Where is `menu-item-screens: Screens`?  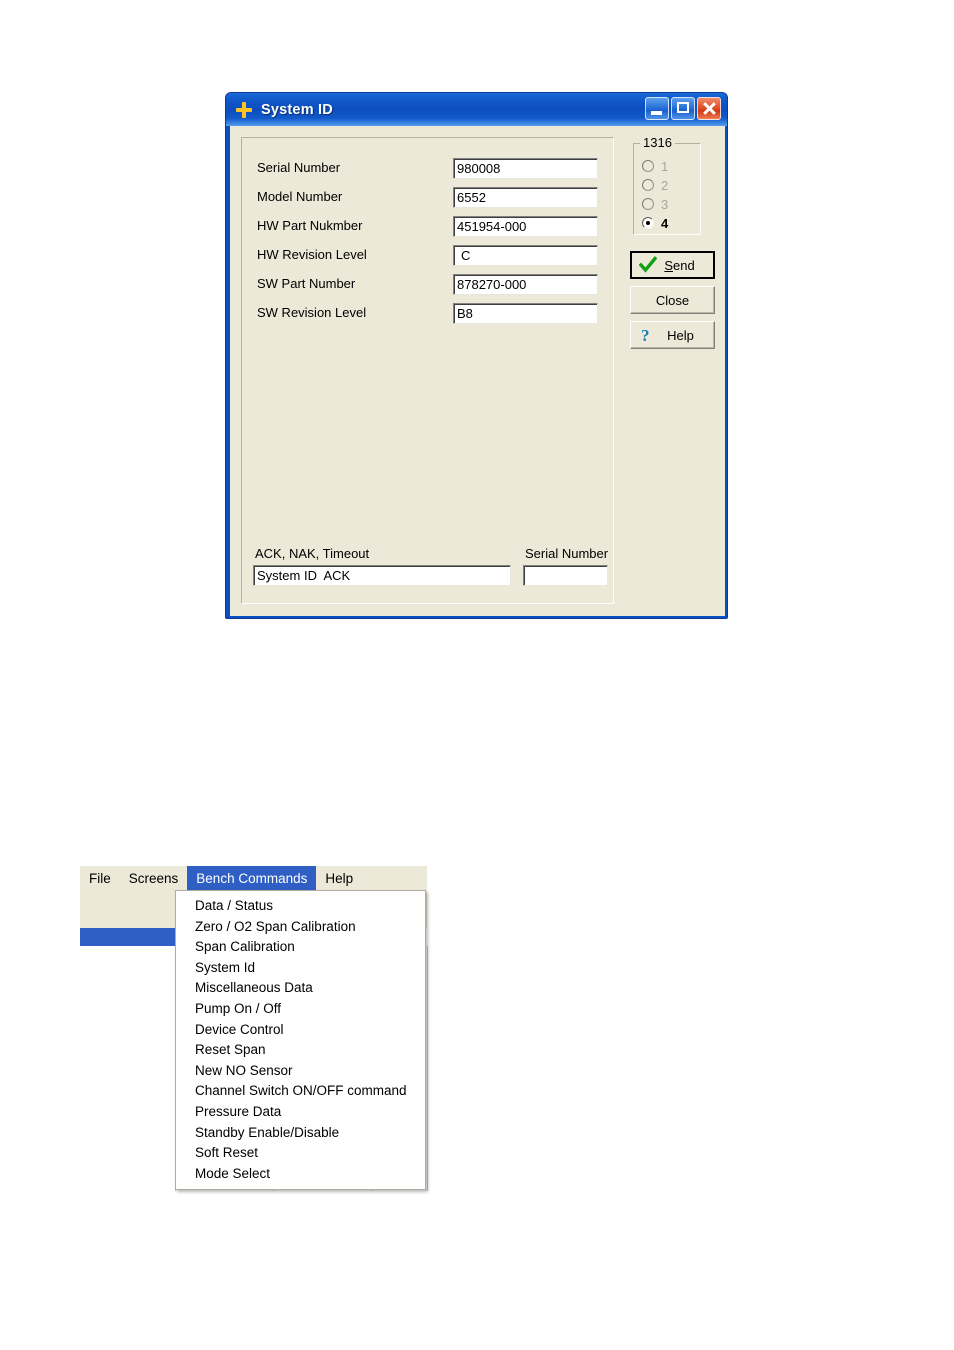
menu-item-screens: Screens is located at coordinates (154, 878).